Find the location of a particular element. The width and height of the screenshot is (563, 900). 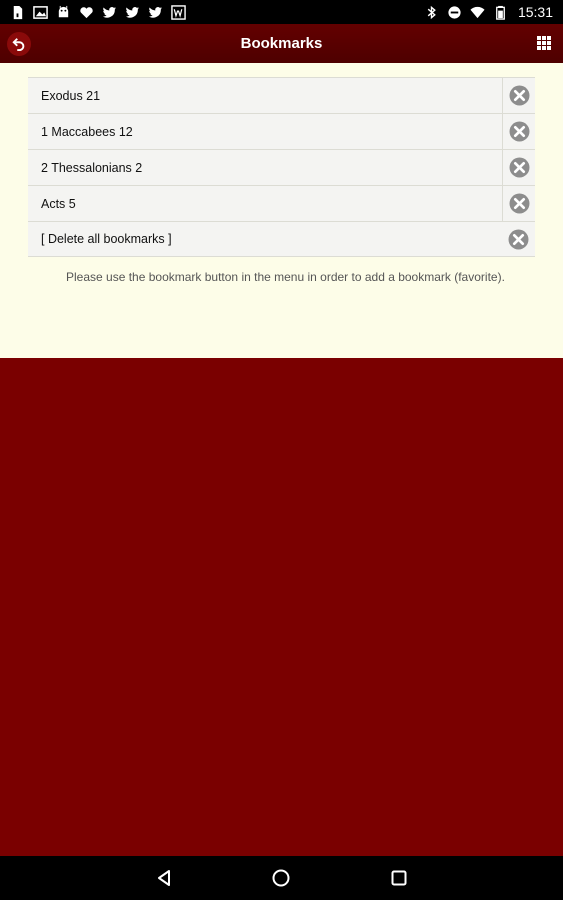

menu-button is located at coordinates (544, 43).